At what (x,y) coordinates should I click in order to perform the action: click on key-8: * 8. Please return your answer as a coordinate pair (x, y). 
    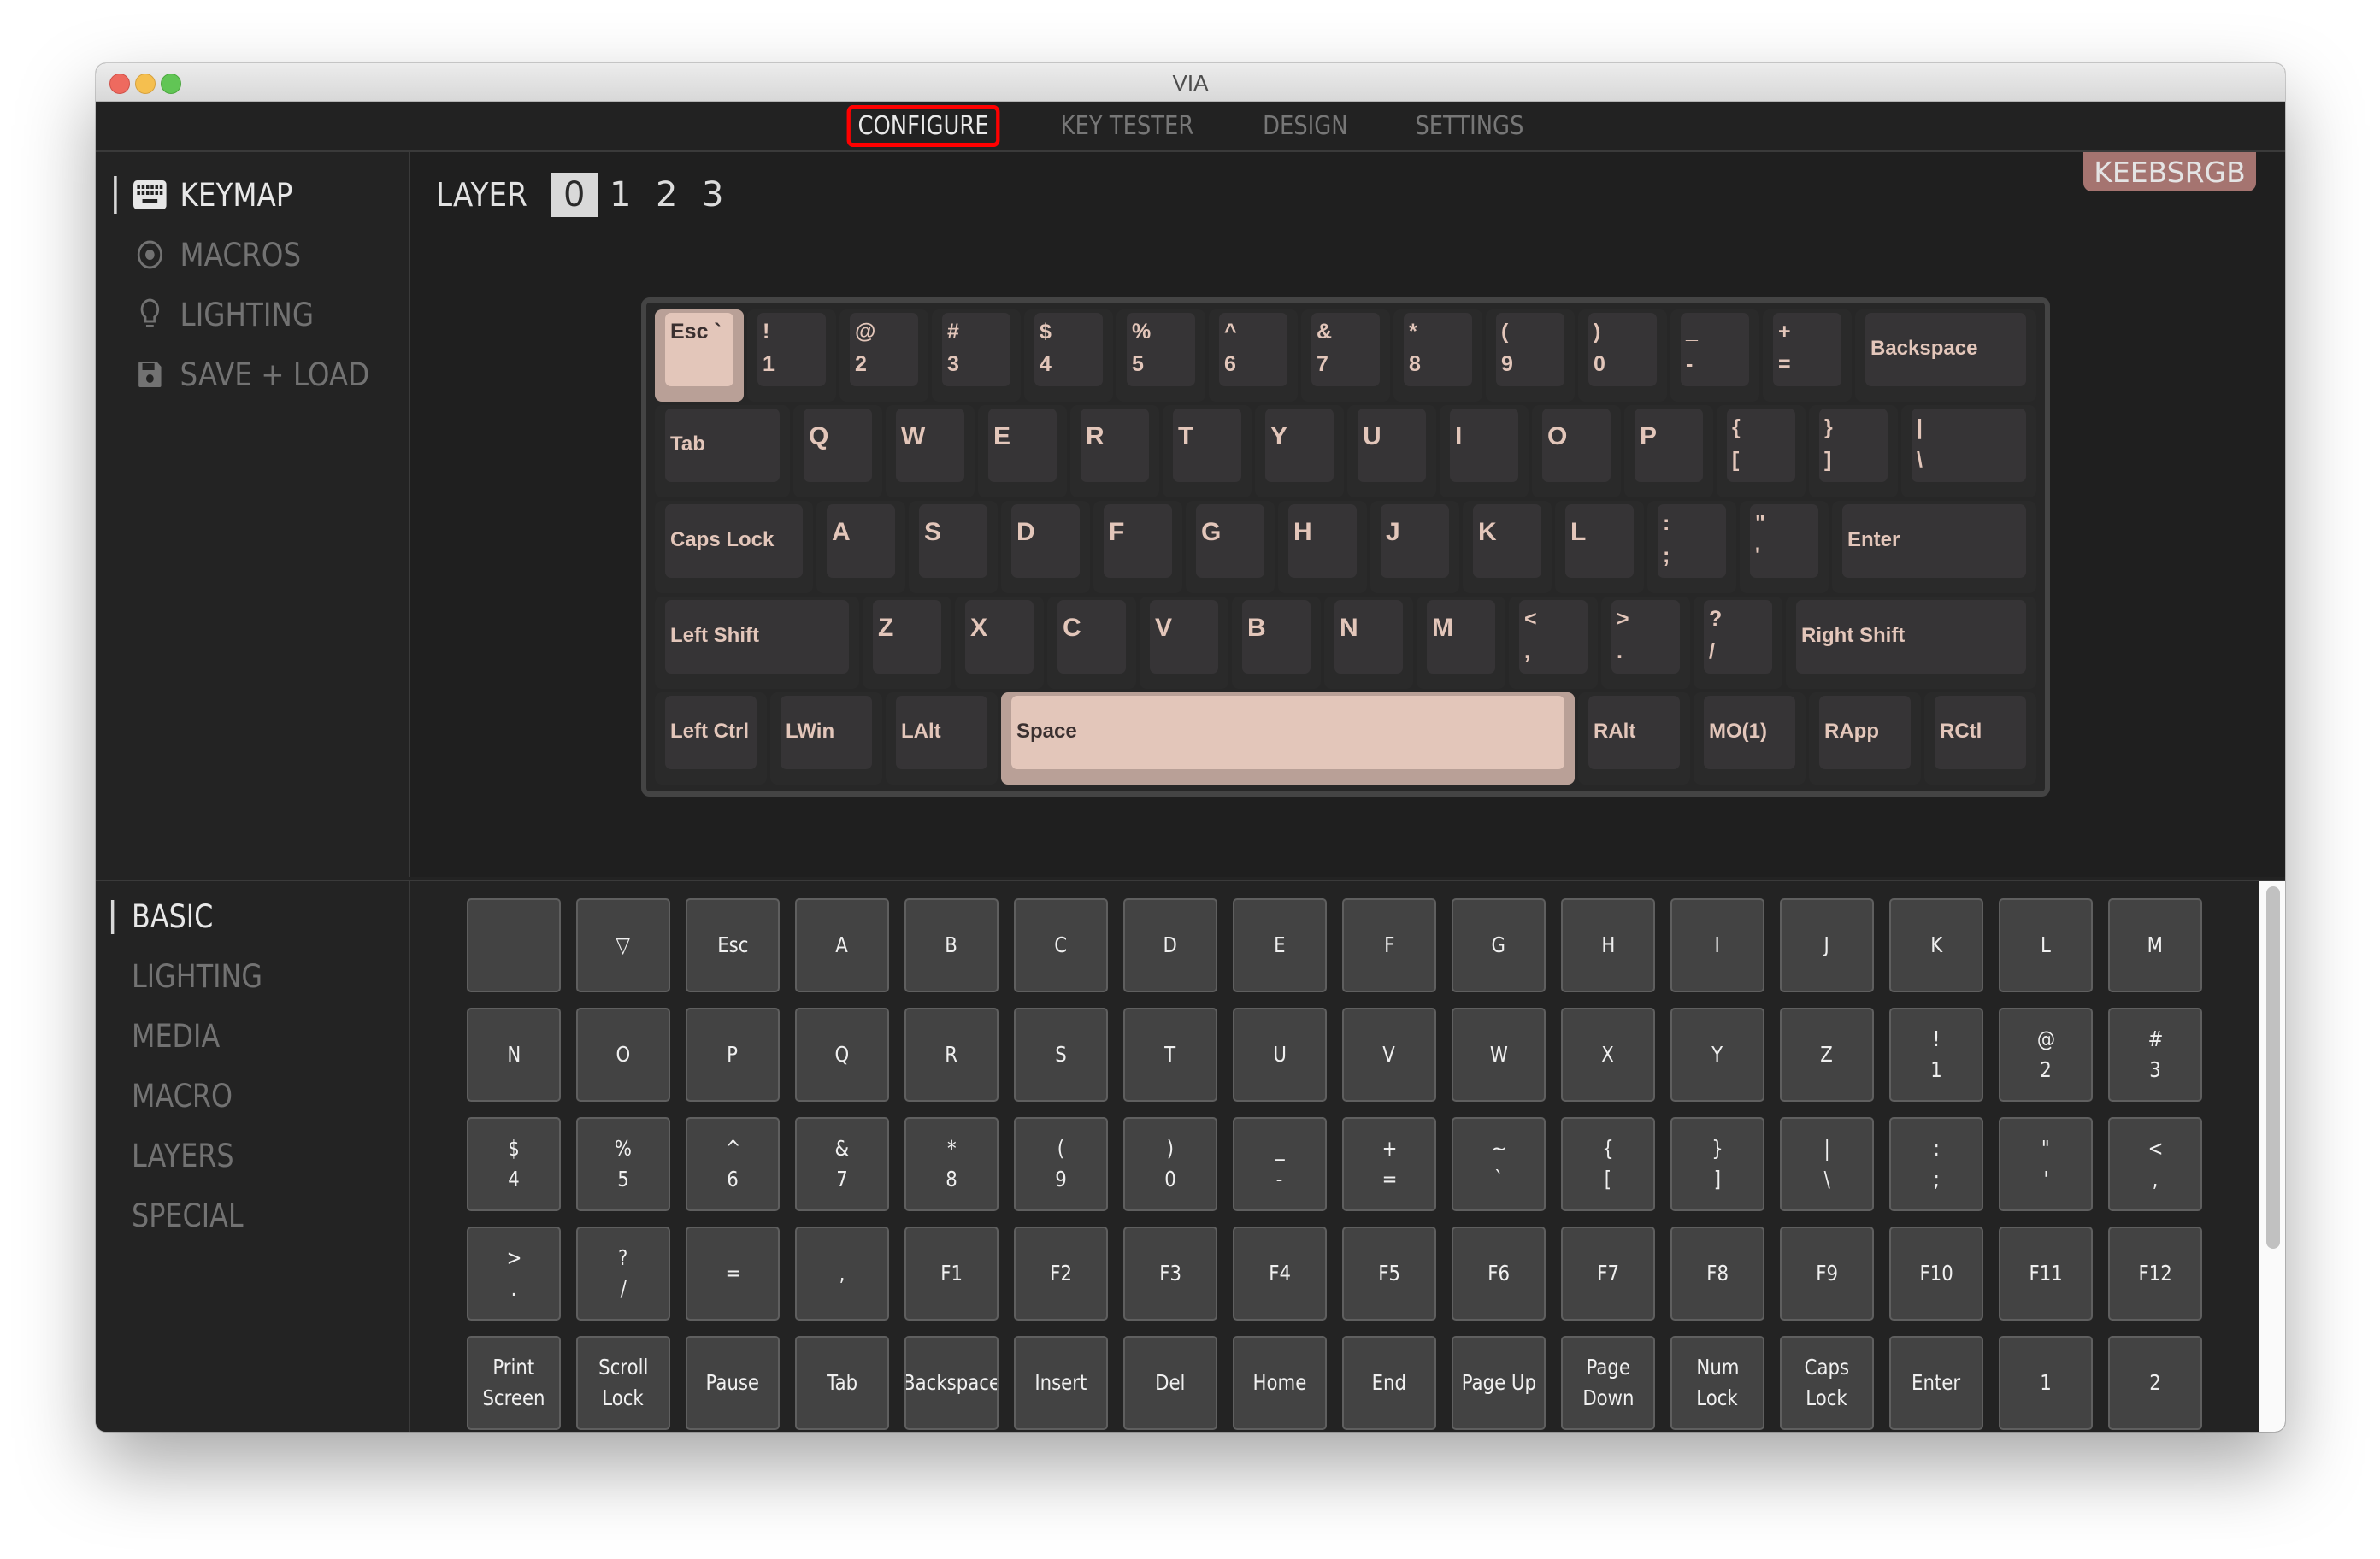
    Looking at the image, I should click on (1438, 356).